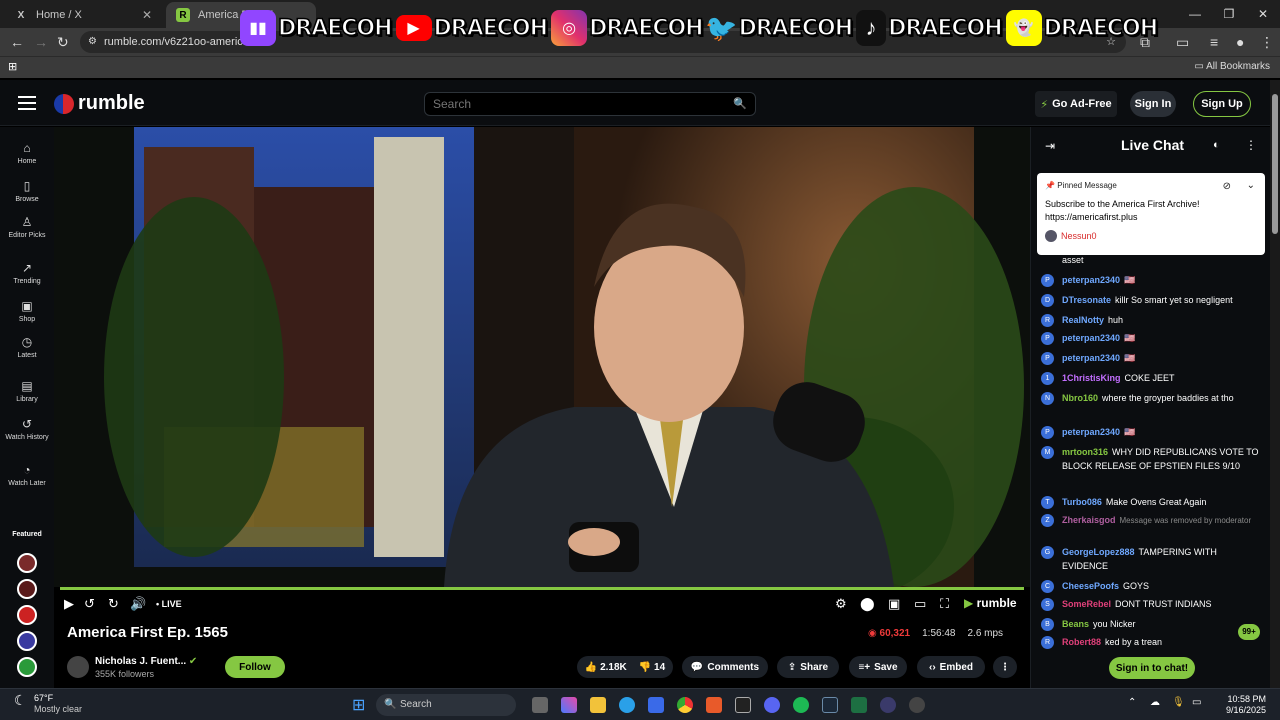 The height and width of the screenshot is (720, 1280). I want to click on system-clock: 10:58 PM 9/16/2025, so click(1238, 705).